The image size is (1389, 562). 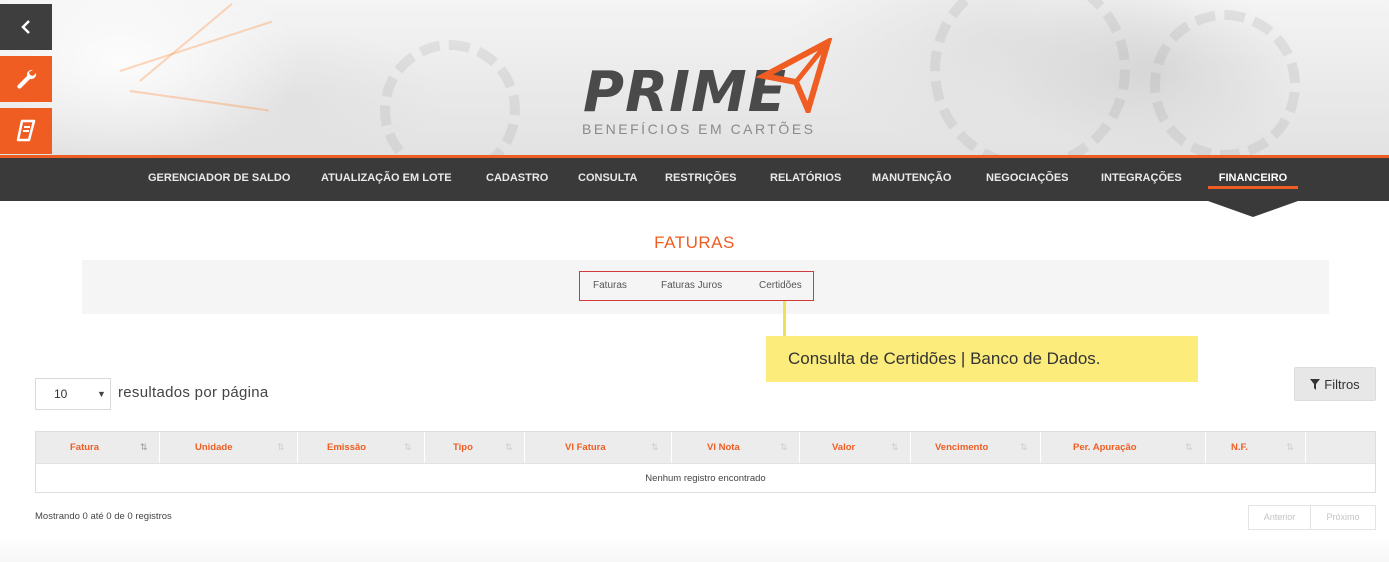 What do you see at coordinates (610, 285) in the screenshot?
I see `subtab-faturas: Faturas` at bounding box center [610, 285].